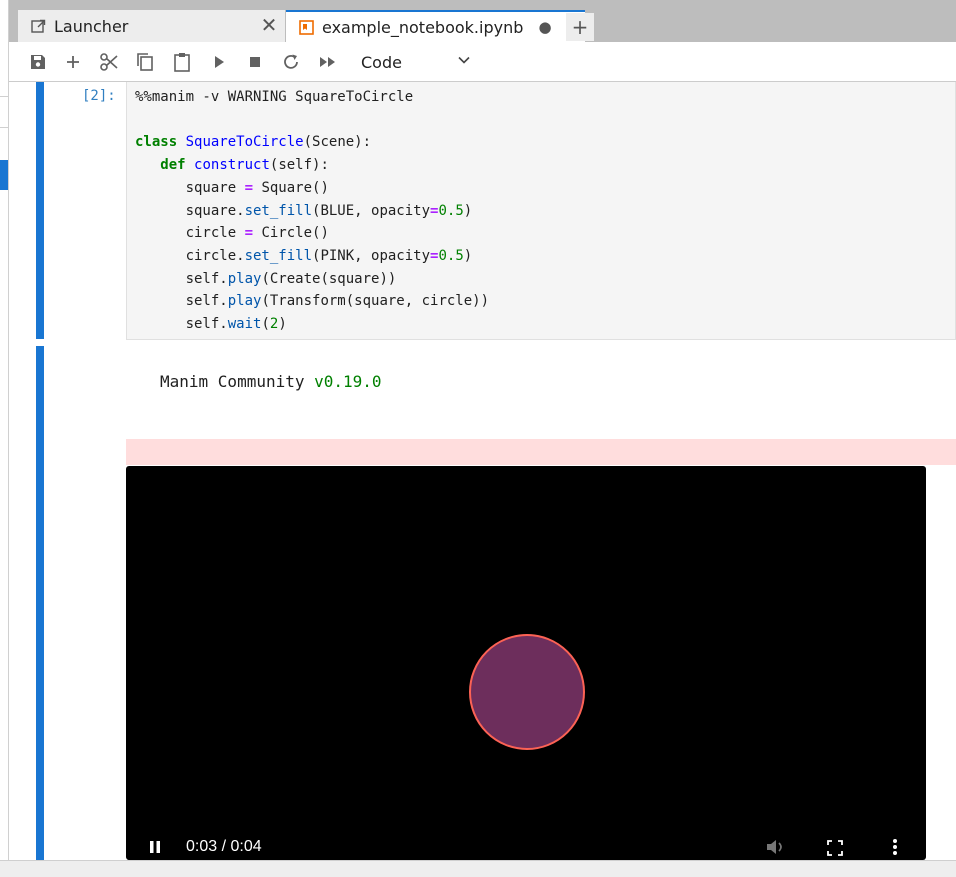 Image resolution: width=956 pixels, height=877 pixels. What do you see at coordinates (40, 210) in the screenshot?
I see `input-collapser` at bounding box center [40, 210].